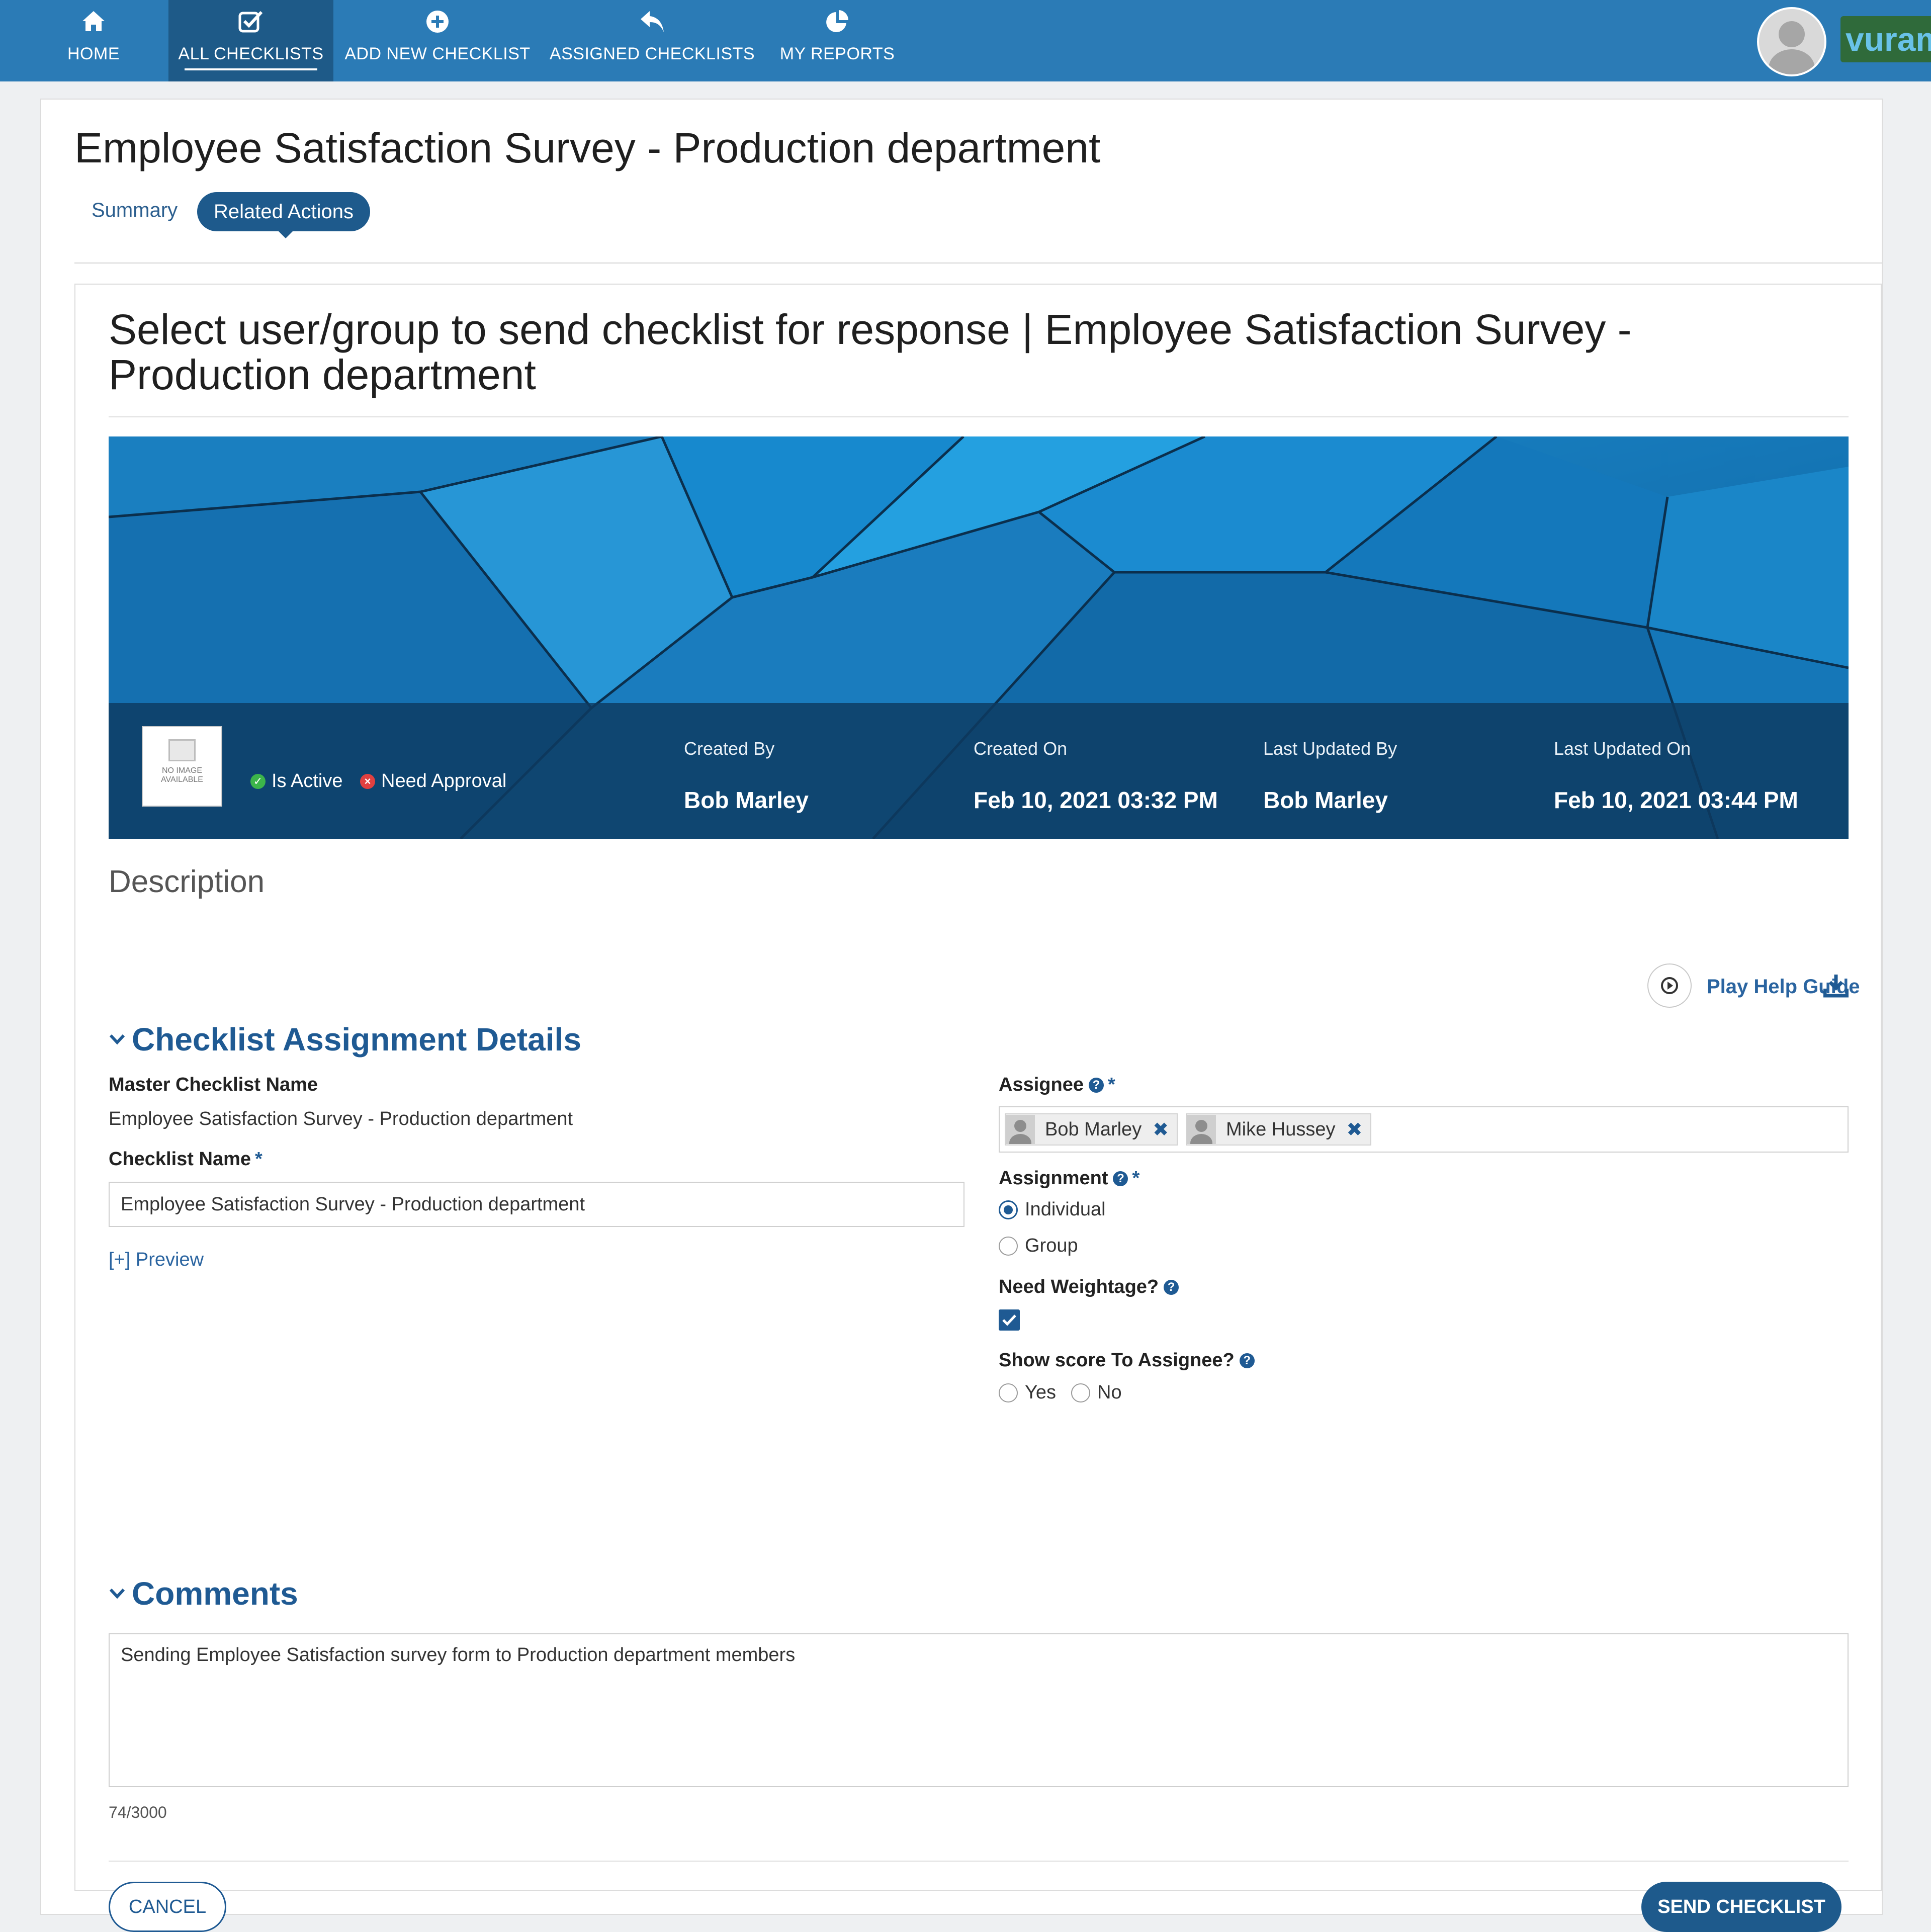 The width and height of the screenshot is (1931, 1932). I want to click on created-by-value: Bob Marley, so click(746, 800).